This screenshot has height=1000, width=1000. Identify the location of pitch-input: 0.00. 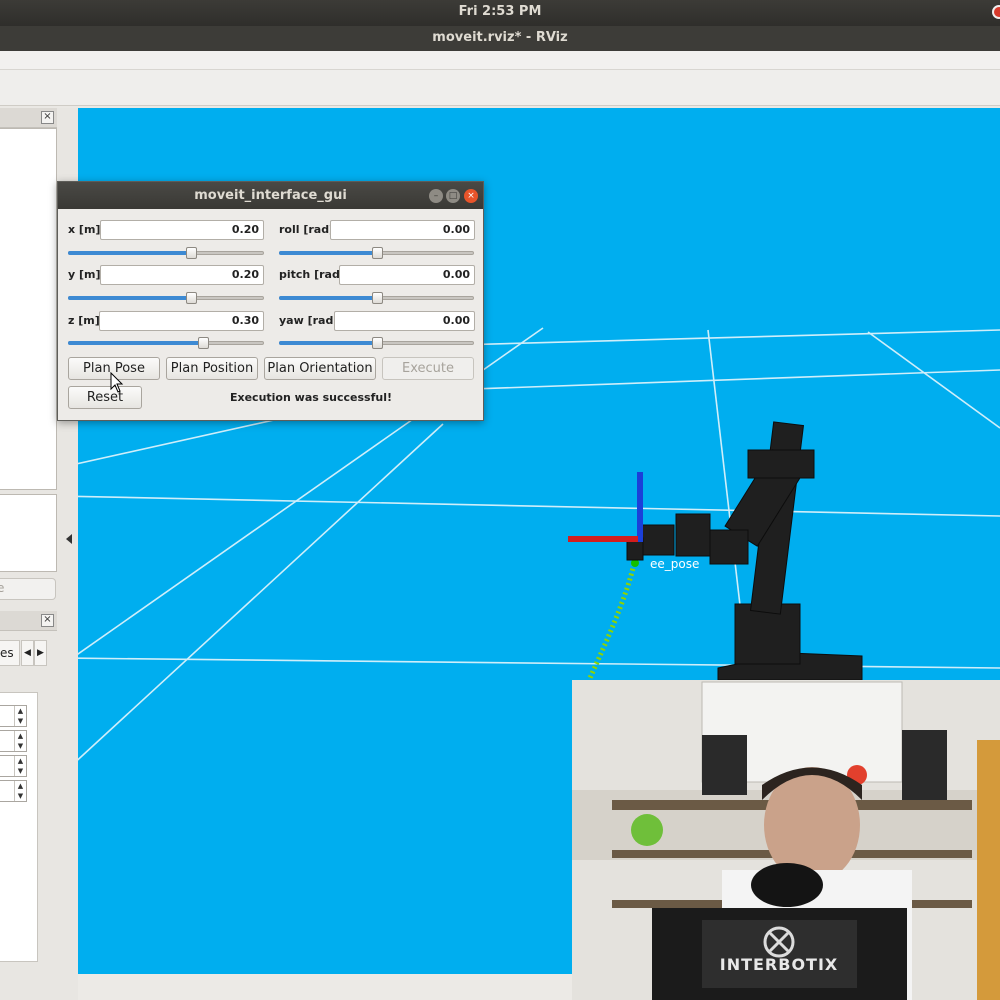
(407, 275).